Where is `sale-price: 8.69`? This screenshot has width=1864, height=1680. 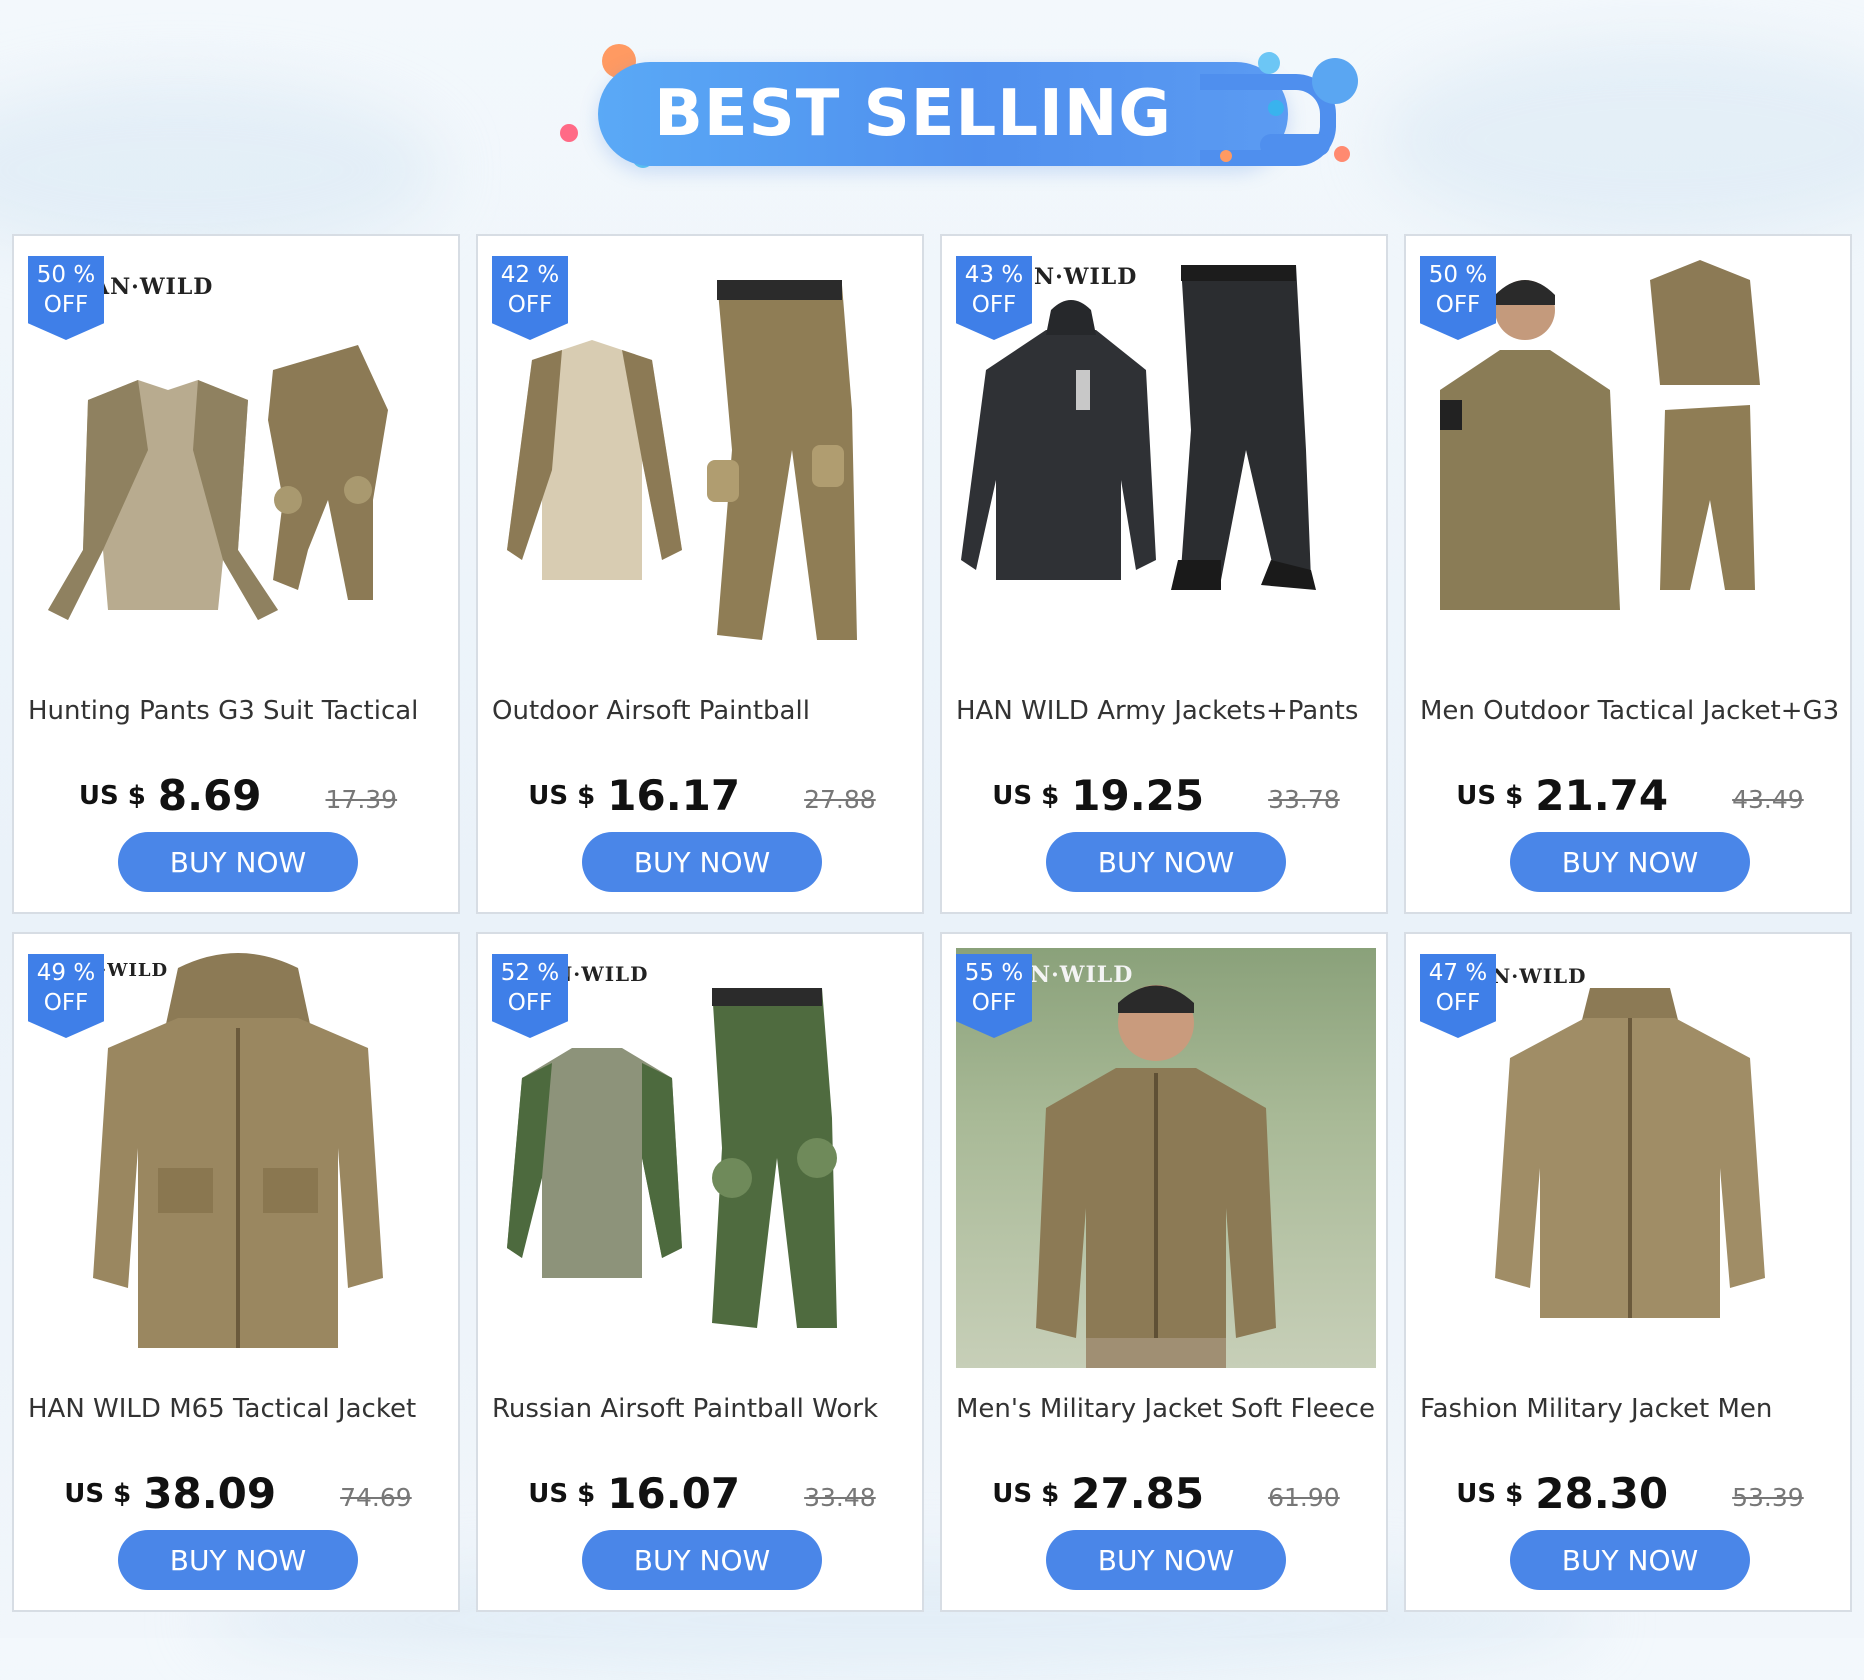
sale-price: 8.69 is located at coordinates (209, 795).